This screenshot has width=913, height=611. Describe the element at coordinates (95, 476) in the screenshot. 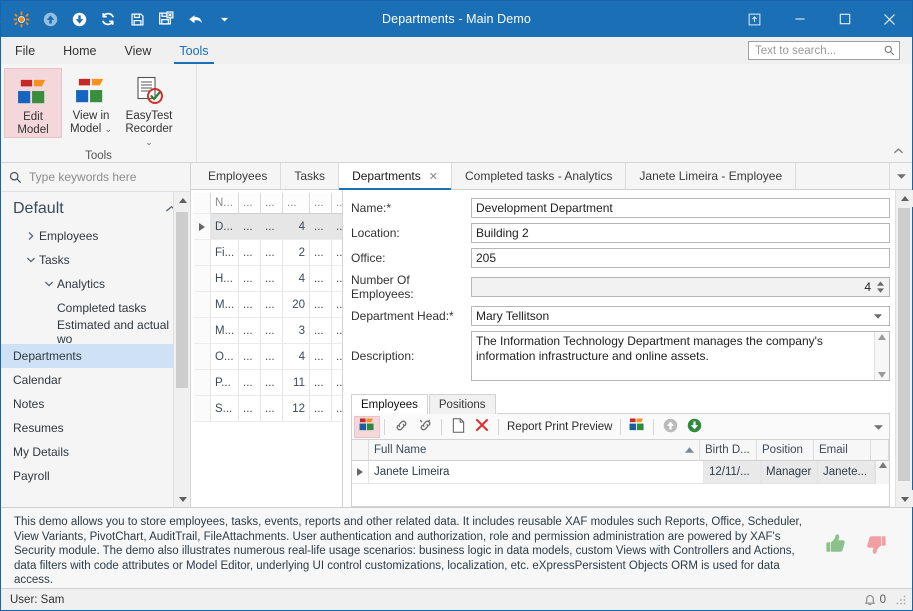

I see `sidebar-item-payroll: Payroll` at that location.